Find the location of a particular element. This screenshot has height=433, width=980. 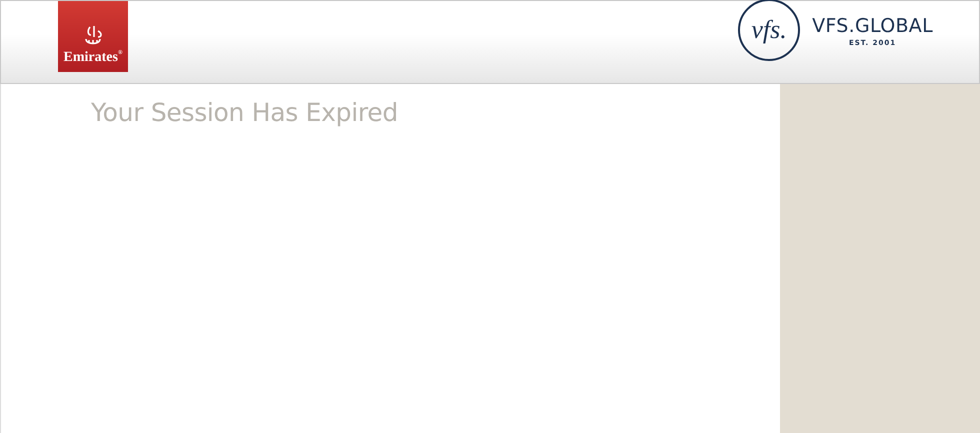

page-title: Your Session Has Expired is located at coordinates (245, 112).